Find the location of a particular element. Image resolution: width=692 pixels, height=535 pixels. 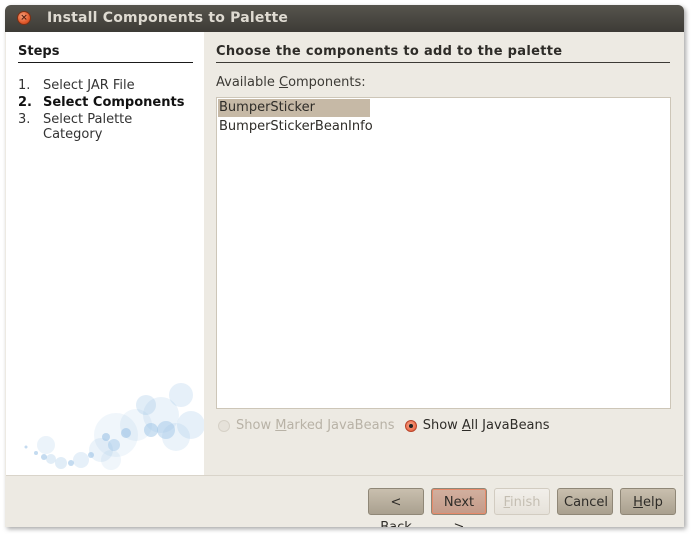

label-text: ack is located at coordinates (400, 523).